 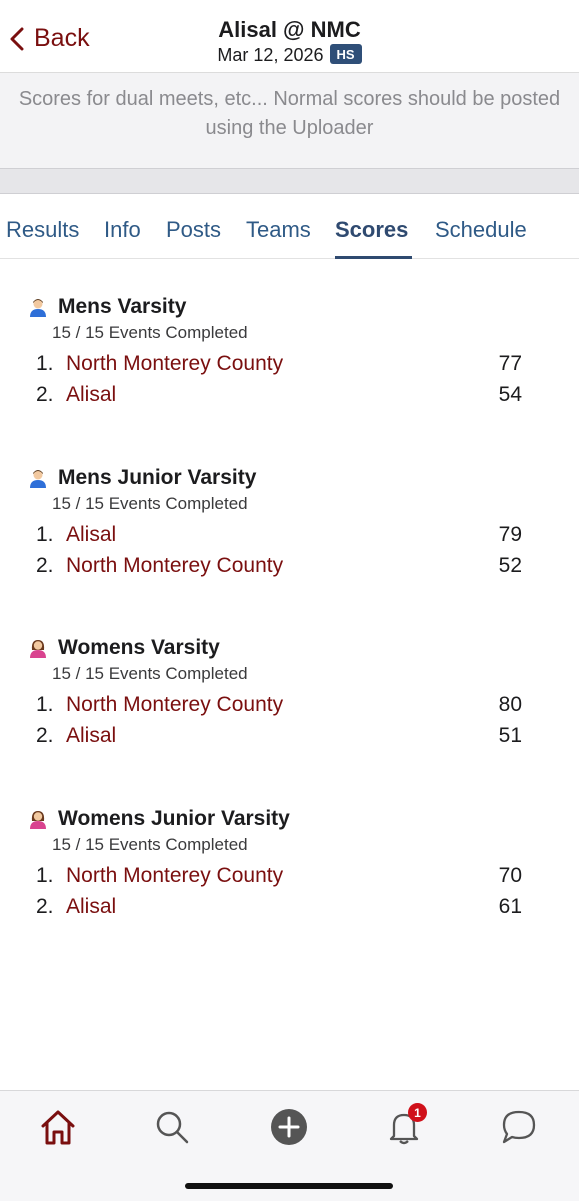 I want to click on section-title: Womens Junior Varsity, so click(x=174, y=818).